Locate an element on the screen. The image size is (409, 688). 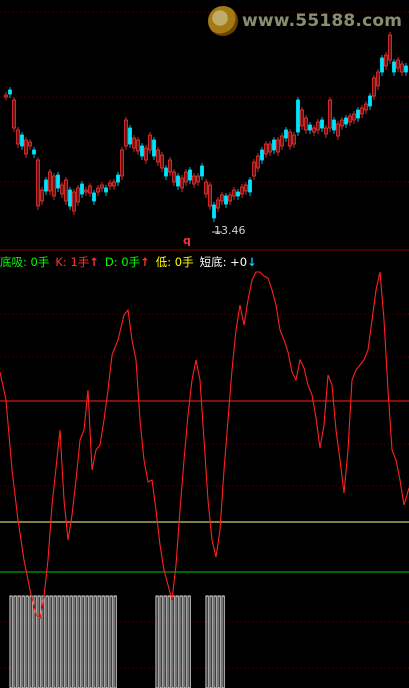
low-price-label: 13.46 is located at coordinates (230, 230).